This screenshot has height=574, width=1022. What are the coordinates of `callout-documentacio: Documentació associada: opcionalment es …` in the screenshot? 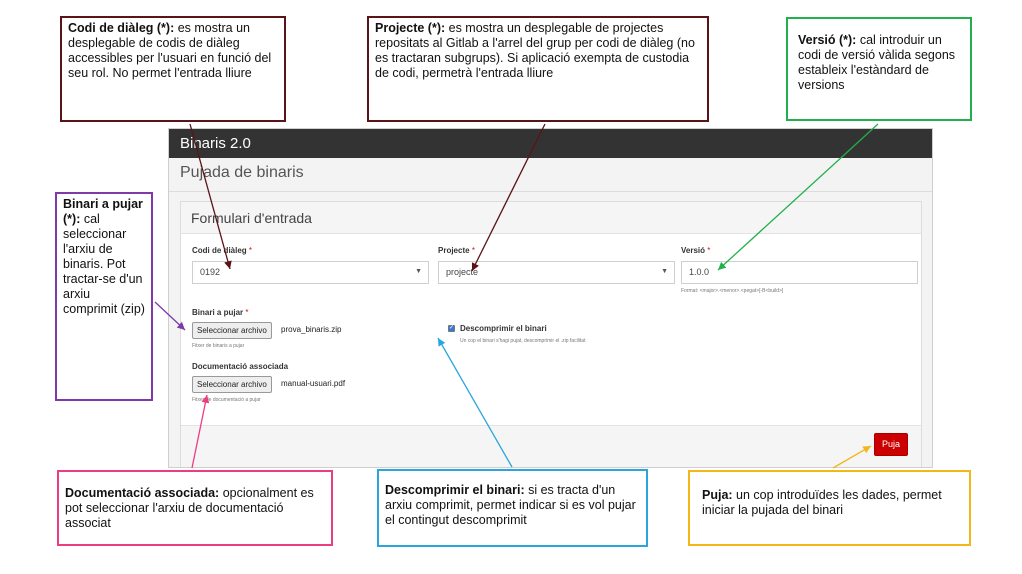 It's located at (195, 508).